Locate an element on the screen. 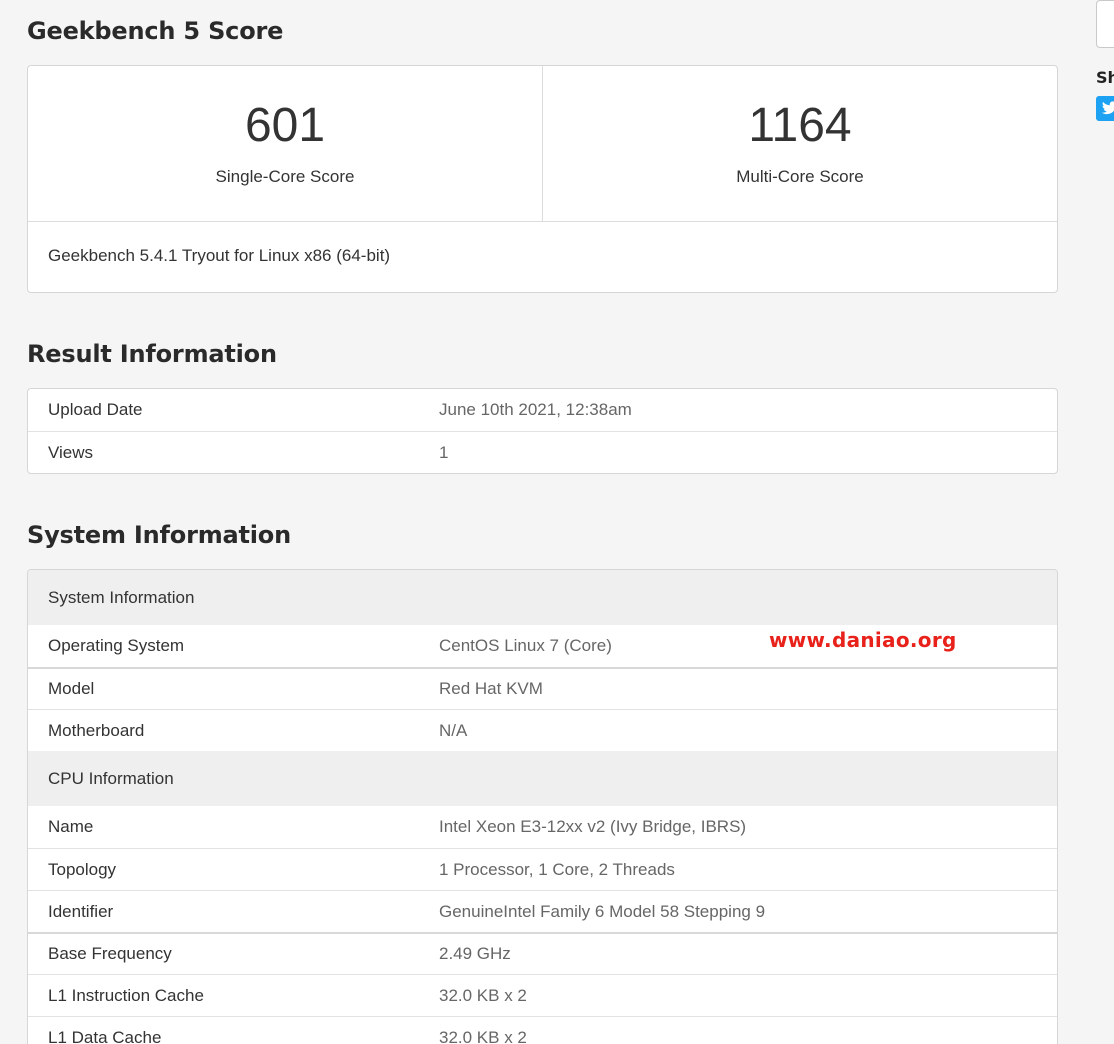  row-key: Views is located at coordinates (71, 452).